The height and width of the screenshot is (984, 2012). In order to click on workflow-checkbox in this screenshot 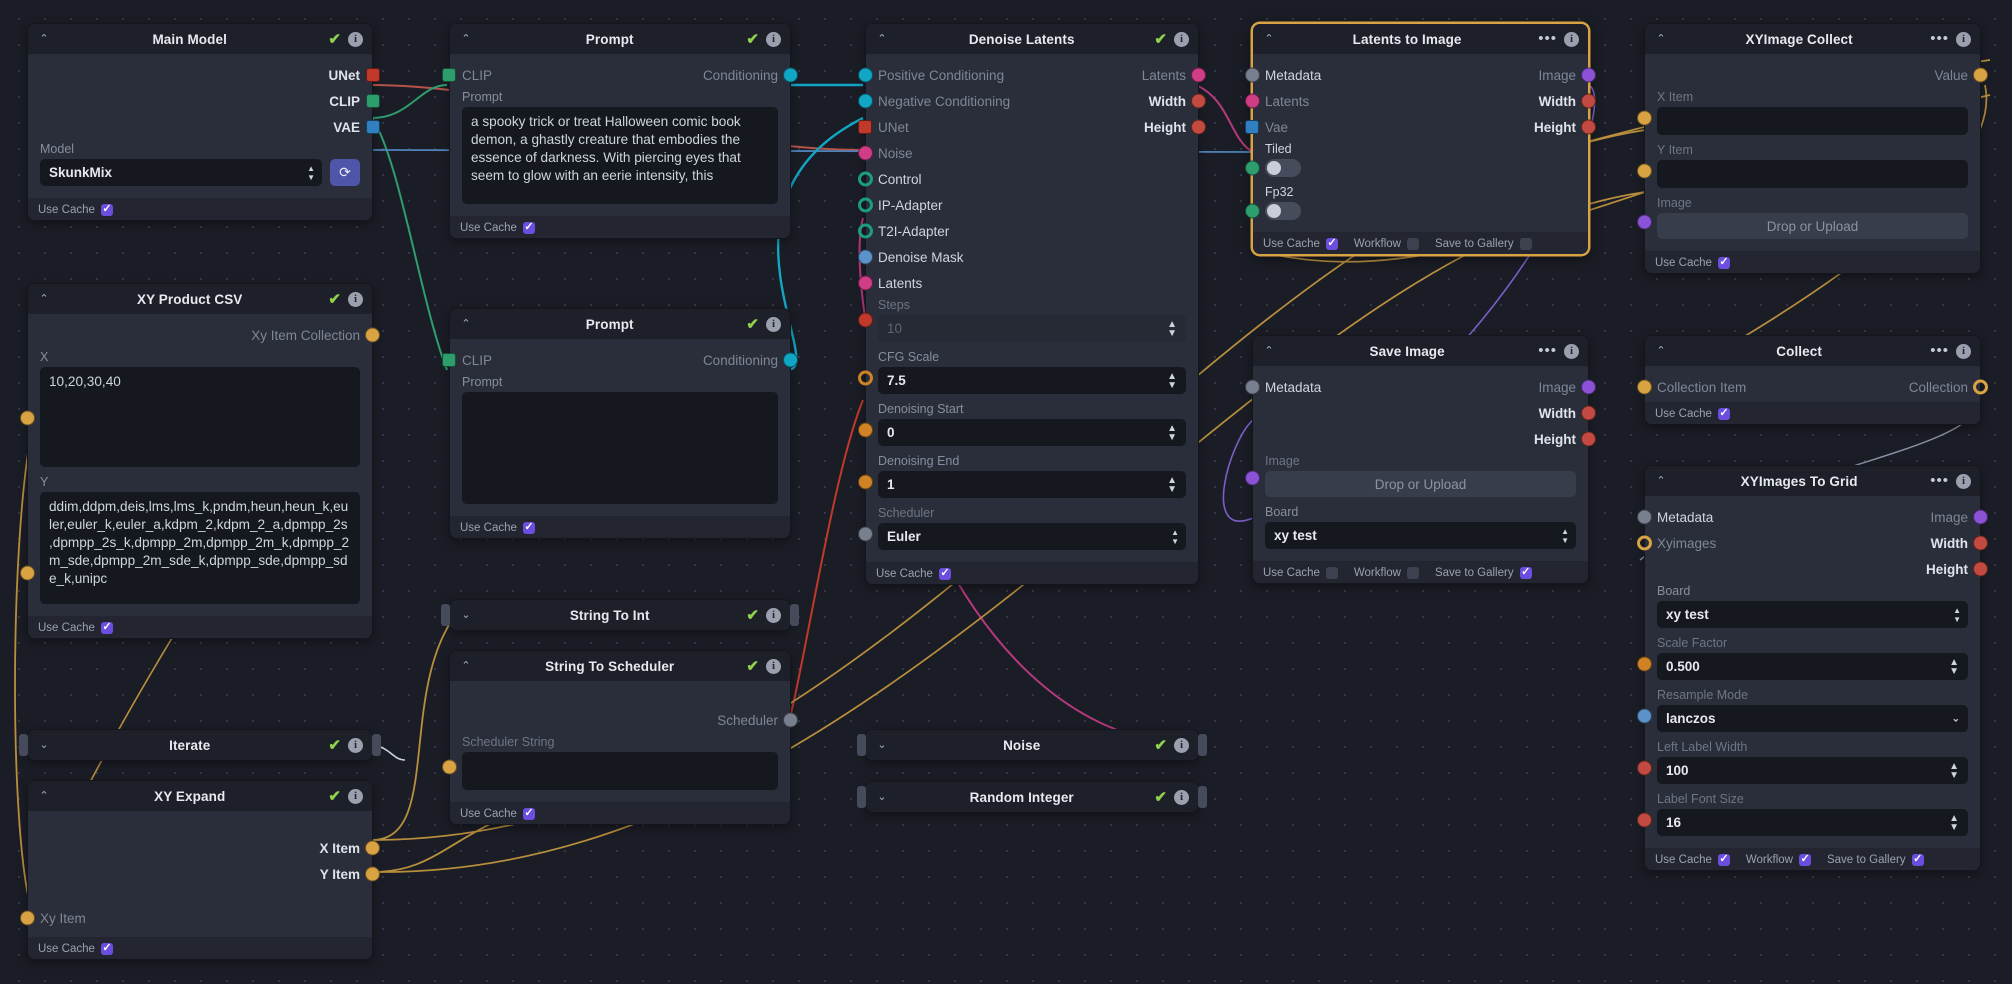, I will do `click(1412, 572)`.